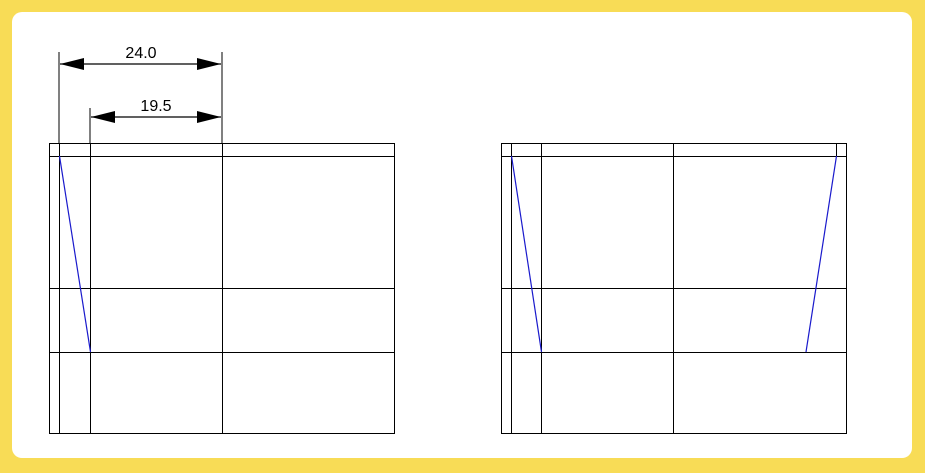  What do you see at coordinates (821, 254) in the screenshot?
I see `right-slope-line-right` at bounding box center [821, 254].